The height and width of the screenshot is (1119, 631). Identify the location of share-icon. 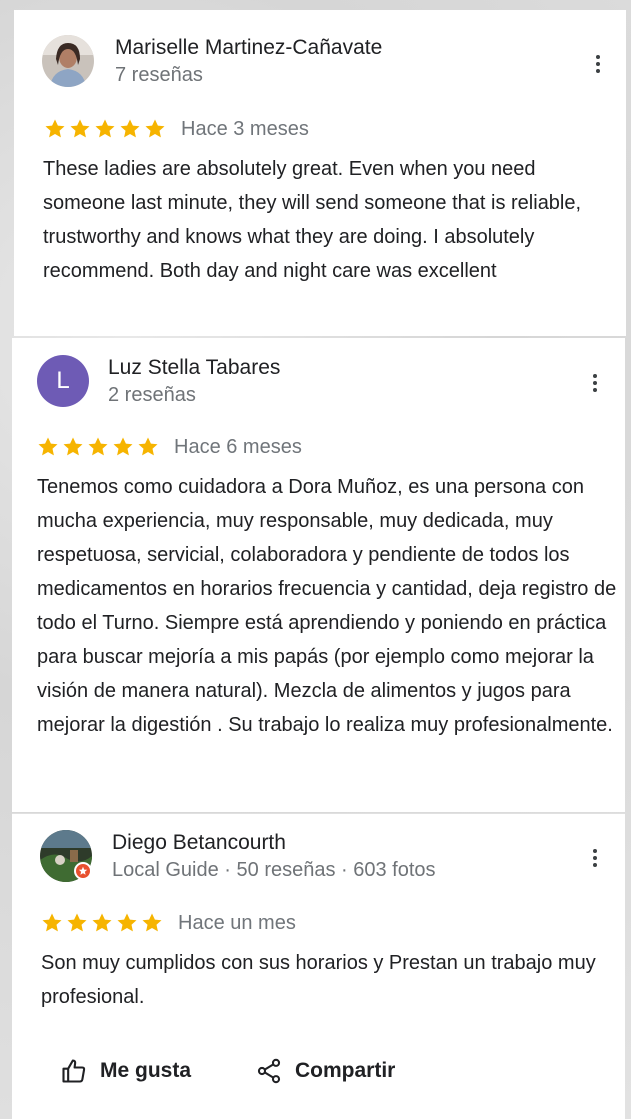
(269, 1071).